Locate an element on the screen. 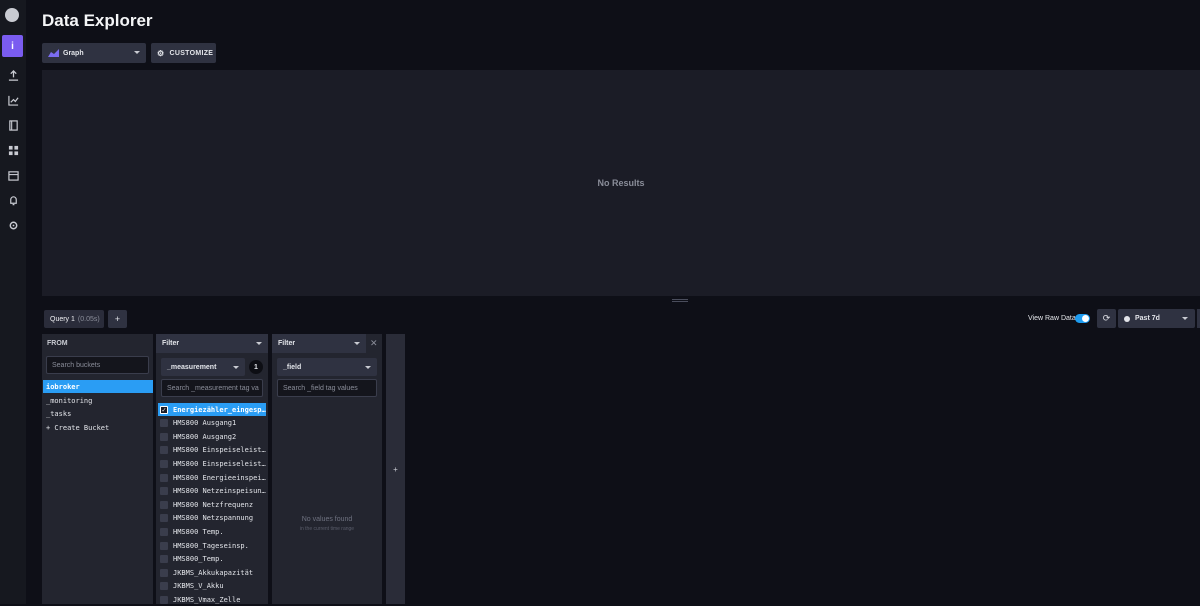 This screenshot has width=1200, height=606. time-range-dropdown: Past 7d is located at coordinates (1156, 318).